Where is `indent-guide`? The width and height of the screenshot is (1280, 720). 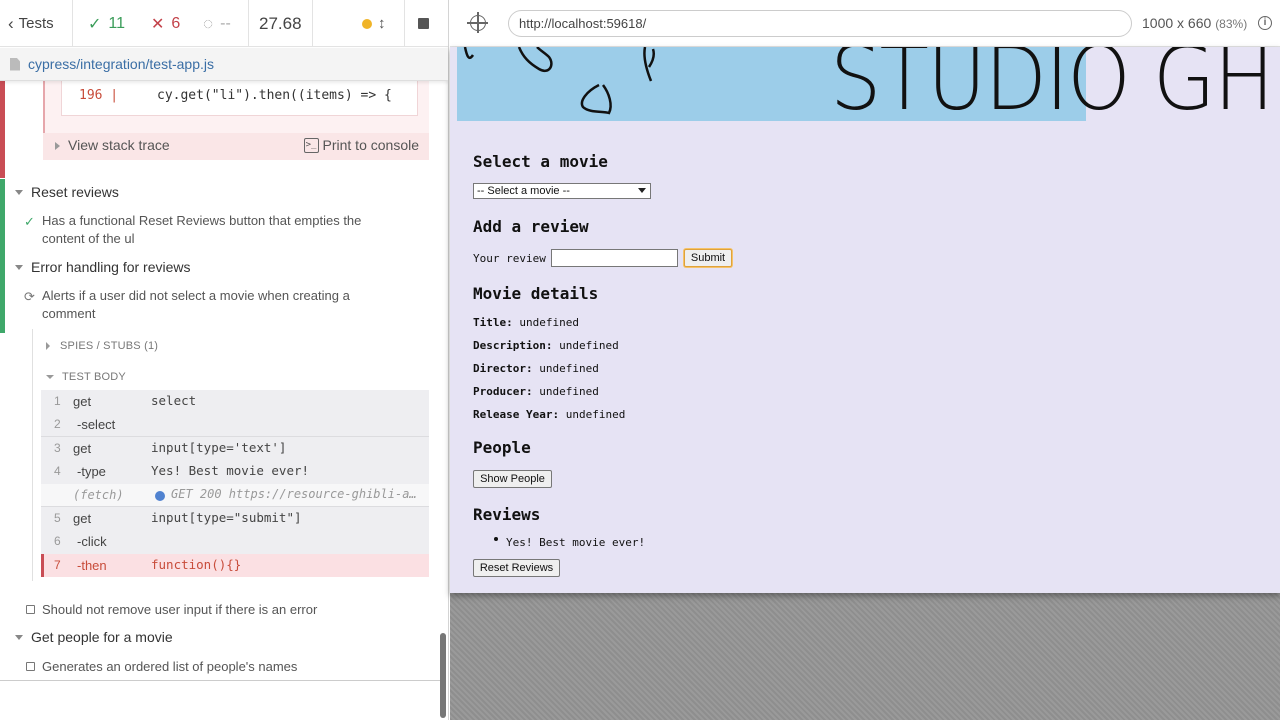 indent-guide is located at coordinates (32, 455).